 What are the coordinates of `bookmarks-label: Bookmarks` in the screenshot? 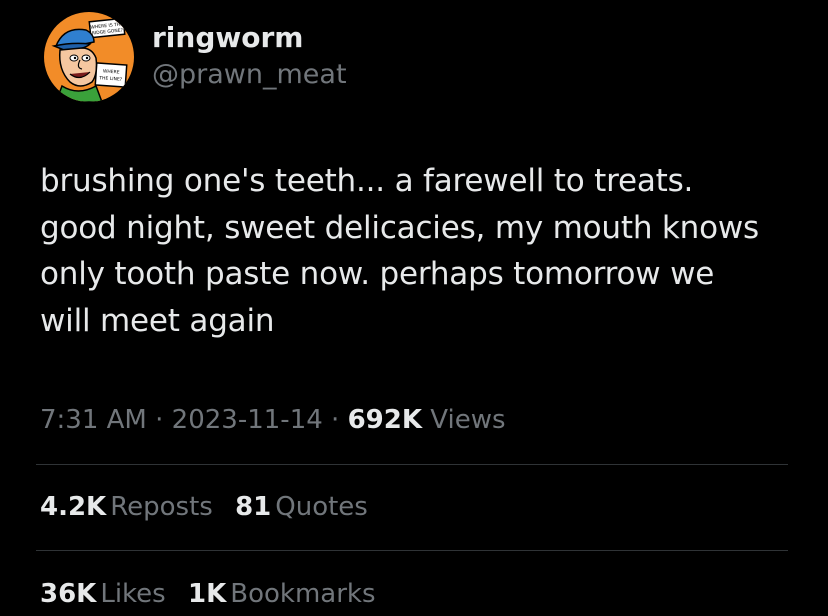 It's located at (303, 594).